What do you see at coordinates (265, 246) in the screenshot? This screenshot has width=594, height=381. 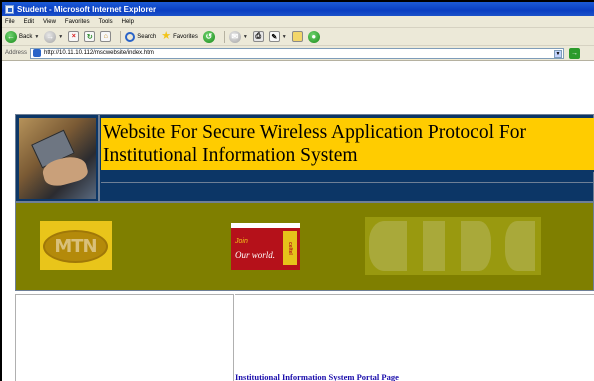 I see `celtel-logo: Join Our world. celtel` at bounding box center [265, 246].